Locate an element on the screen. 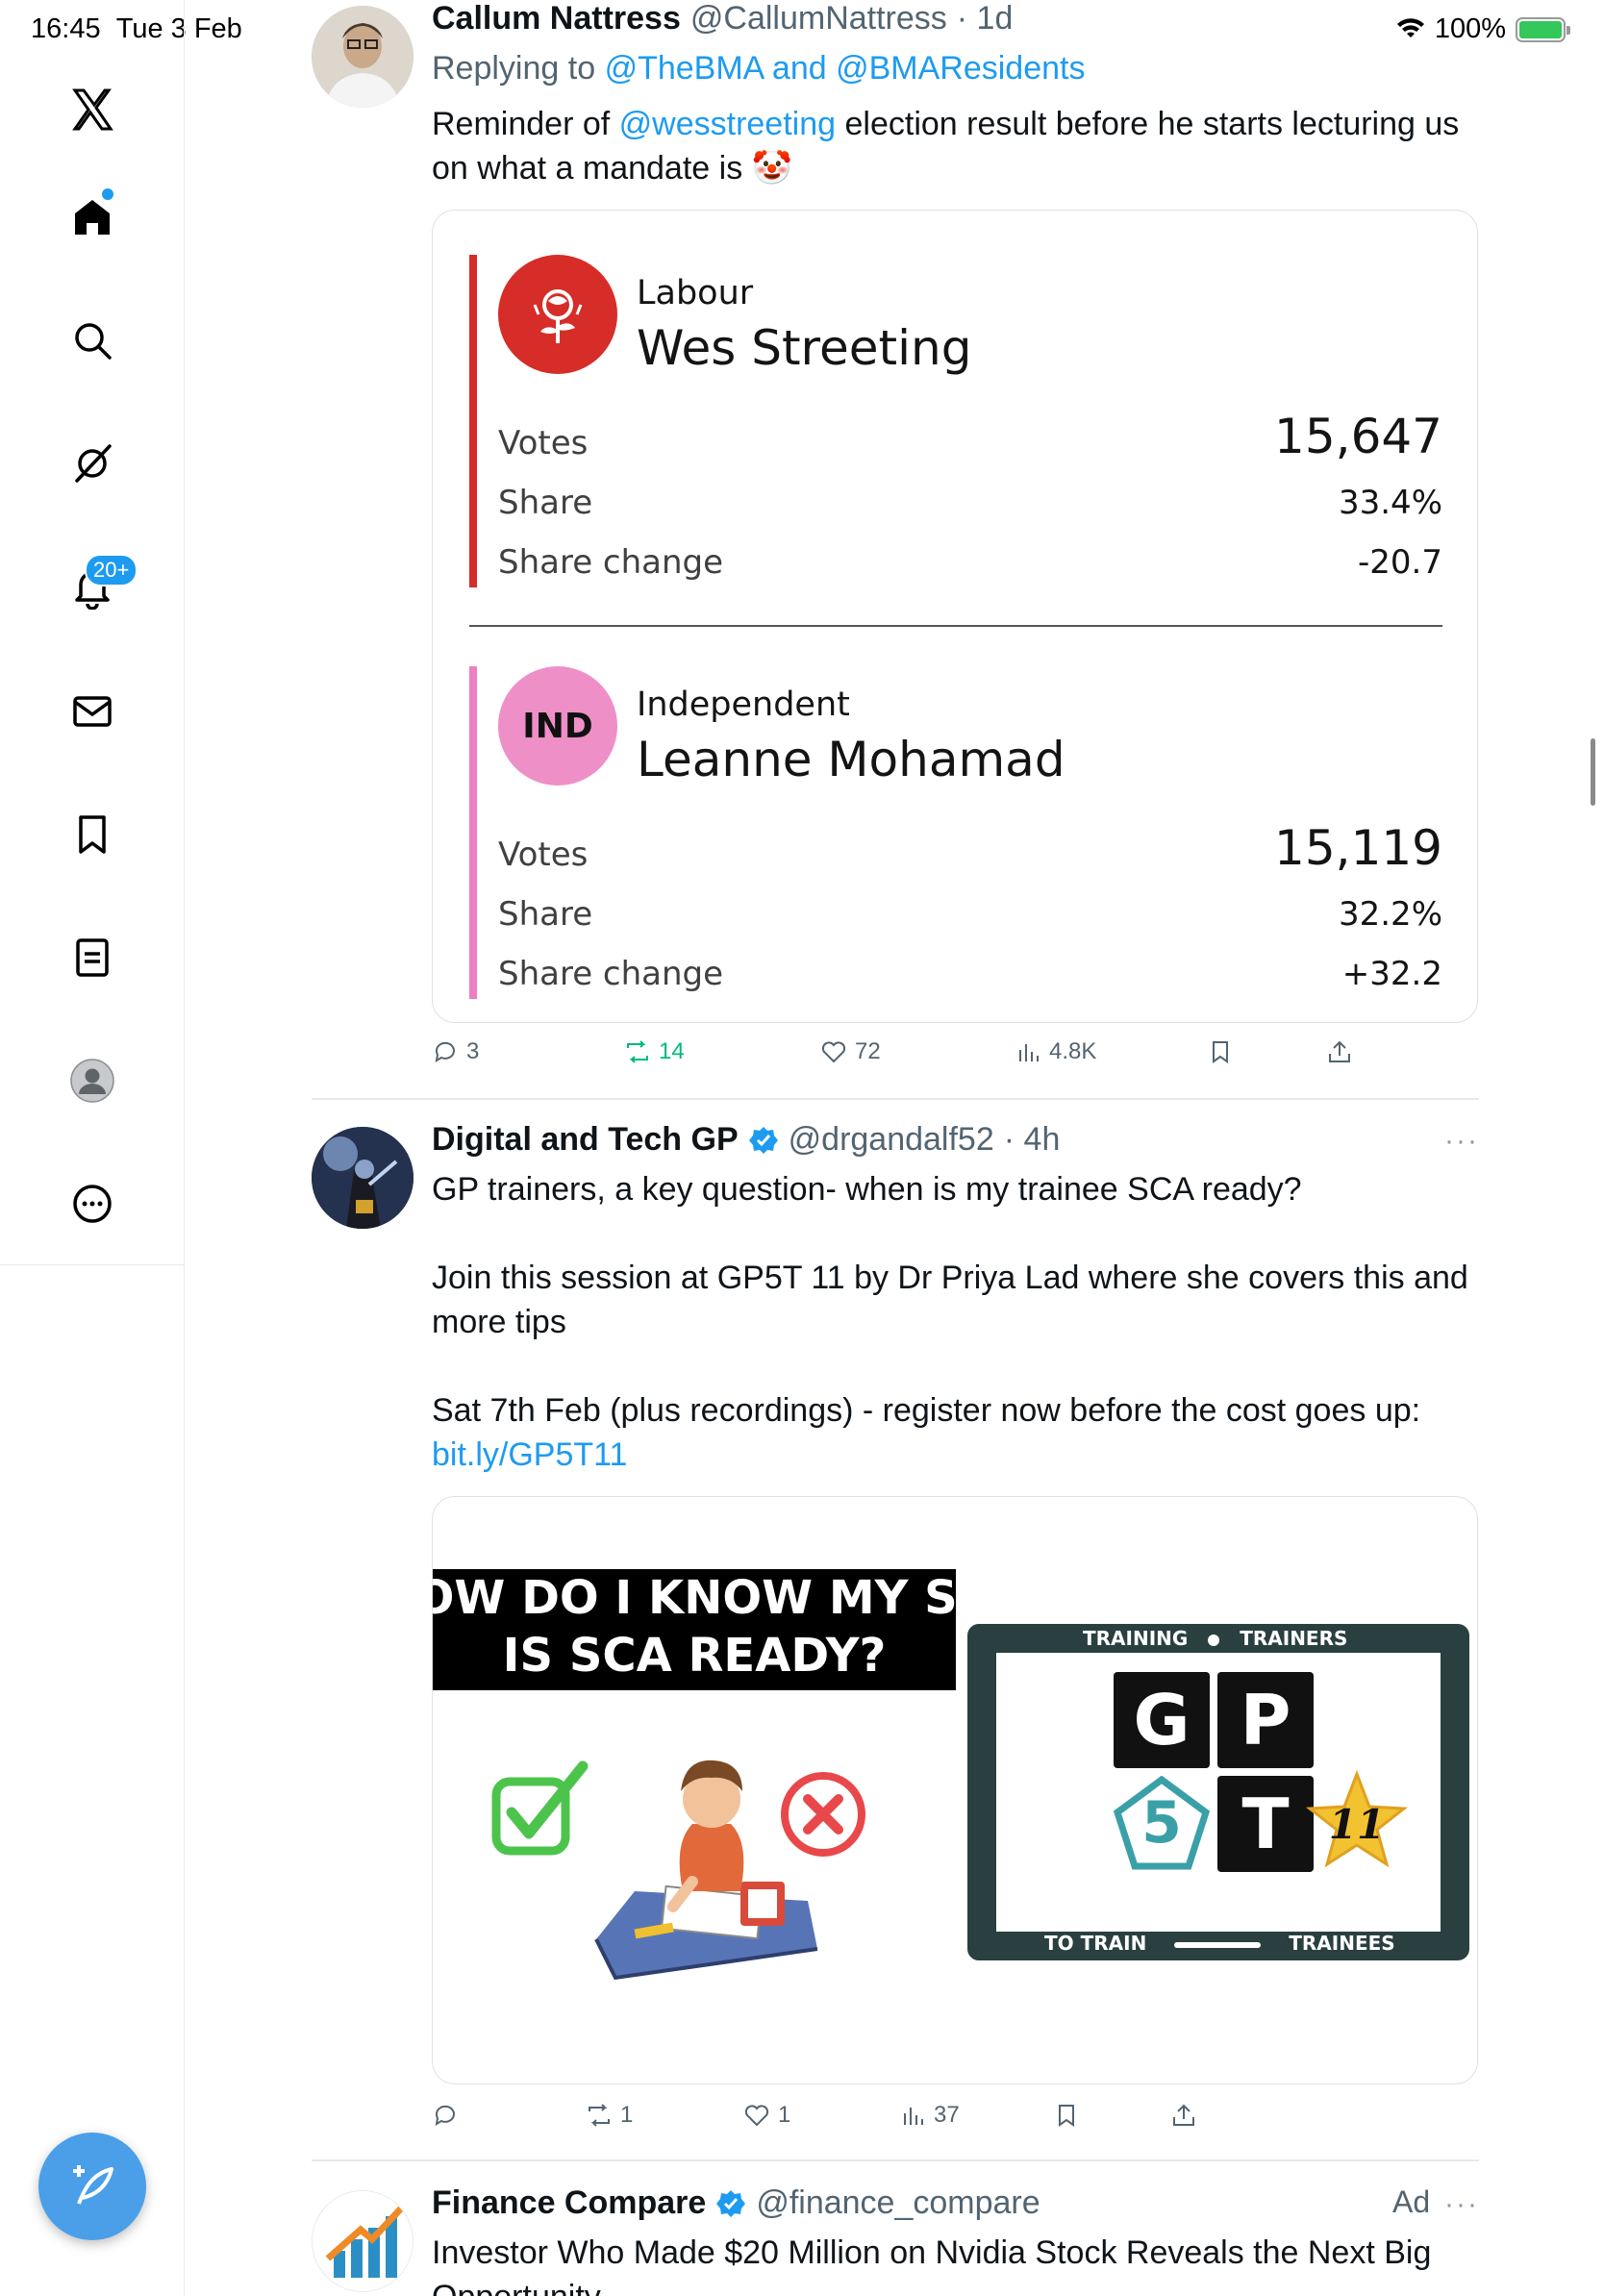  author-name: Callum Nattress is located at coordinates (556, 18).